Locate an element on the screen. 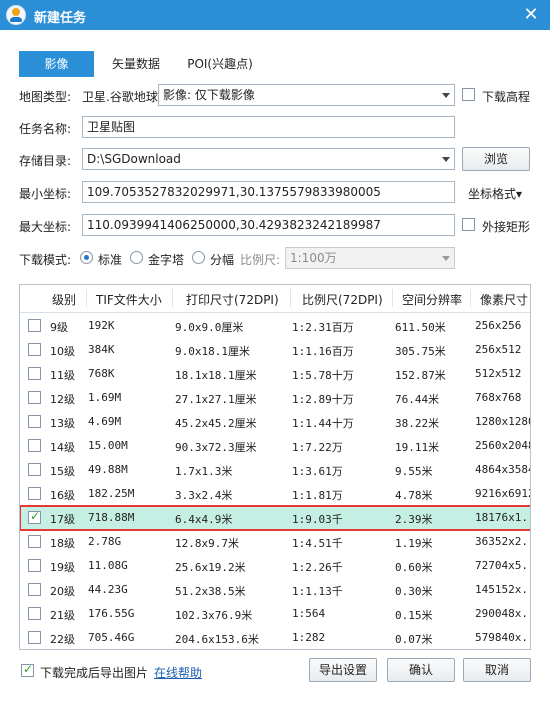 The image size is (550, 701). cell-level: 14级 is located at coordinates (62, 447).